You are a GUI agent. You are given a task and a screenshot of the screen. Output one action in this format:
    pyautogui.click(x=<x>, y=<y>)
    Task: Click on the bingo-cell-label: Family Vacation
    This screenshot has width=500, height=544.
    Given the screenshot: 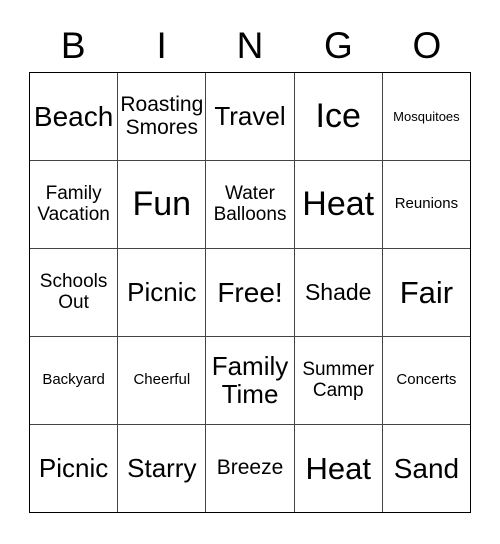 What is the action you would take?
    pyautogui.click(x=73, y=204)
    